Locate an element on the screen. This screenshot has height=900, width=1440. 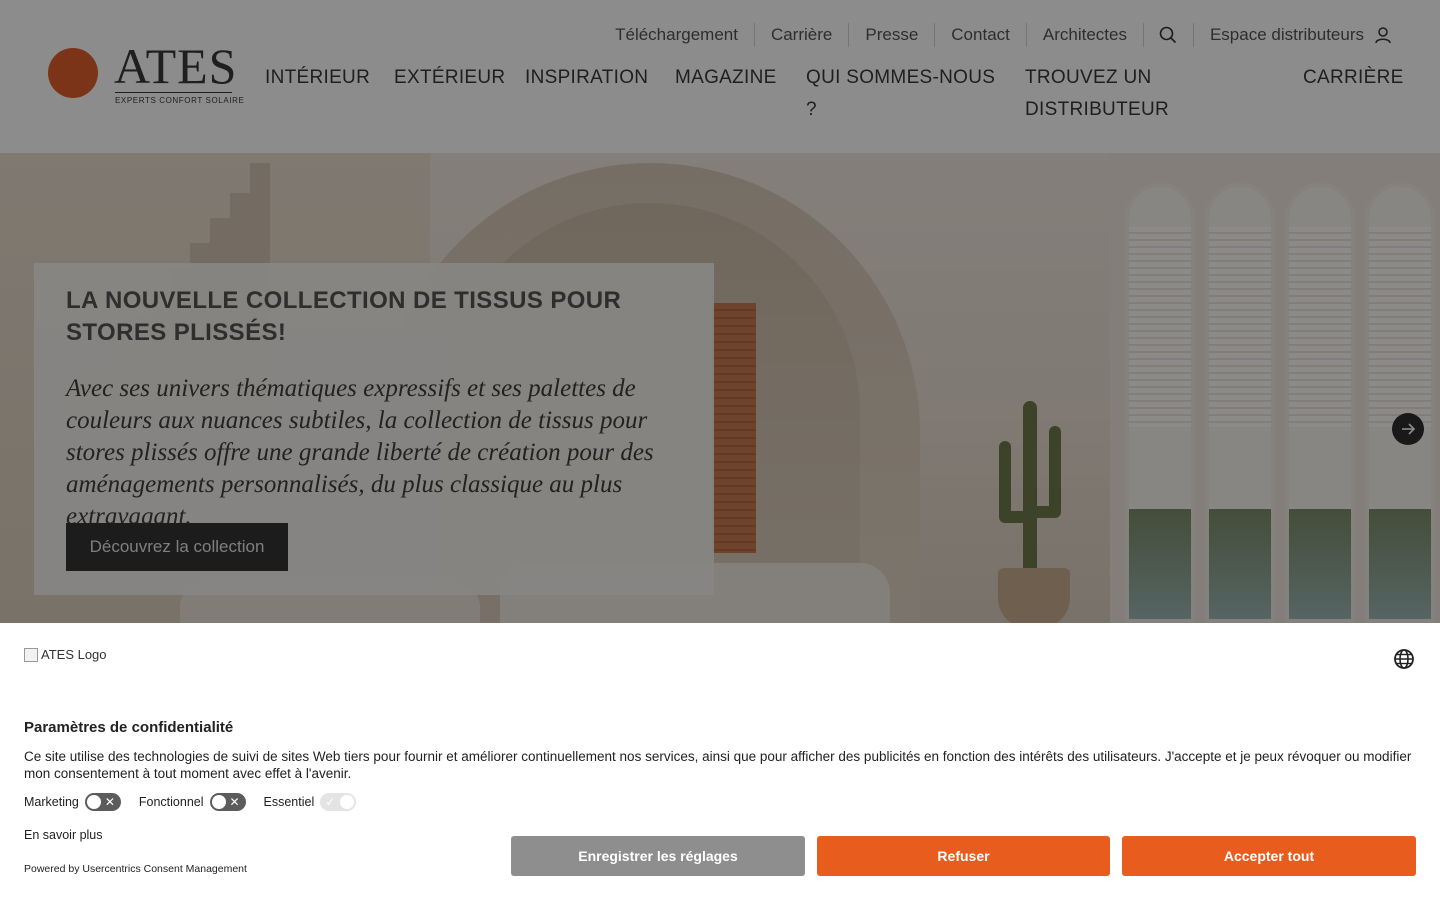
consent-logo: ATES Logo is located at coordinates (65, 654).